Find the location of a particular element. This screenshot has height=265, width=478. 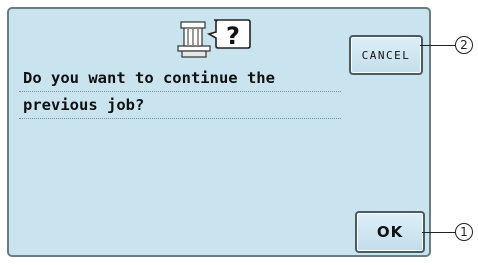

message-line-2: previous job? is located at coordinates (180, 106).